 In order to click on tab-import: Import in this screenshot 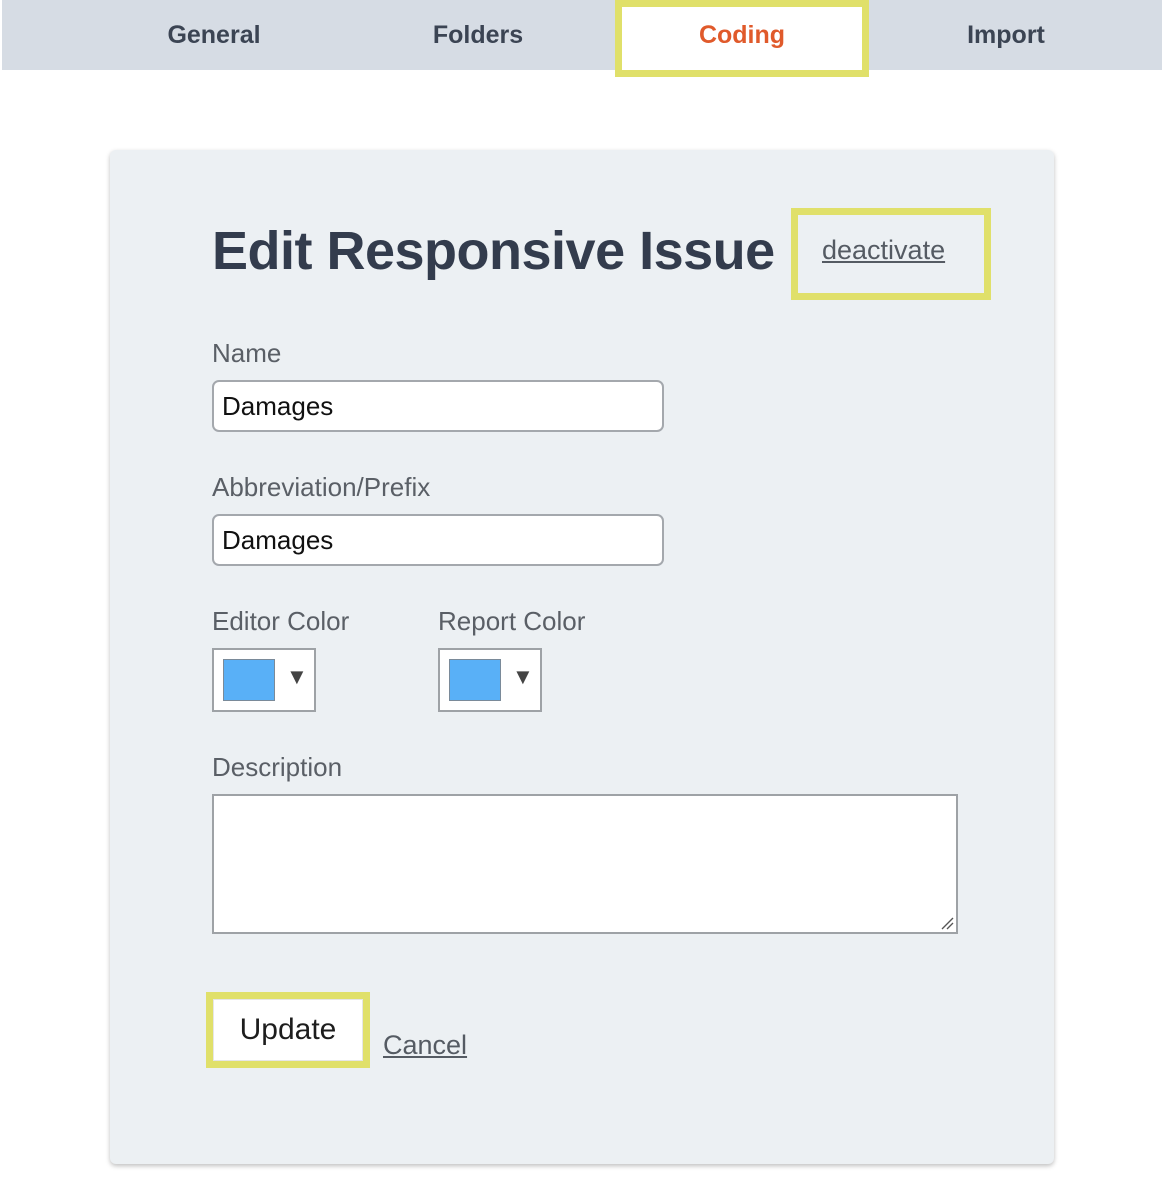, I will do `click(1006, 35)`.